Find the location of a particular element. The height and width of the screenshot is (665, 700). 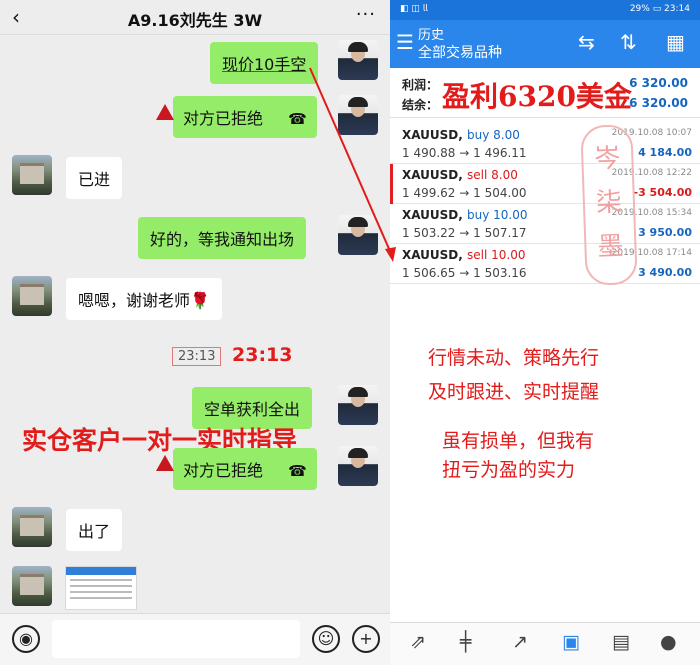

trade-side: buy 8.00 is located at coordinates (493, 135).